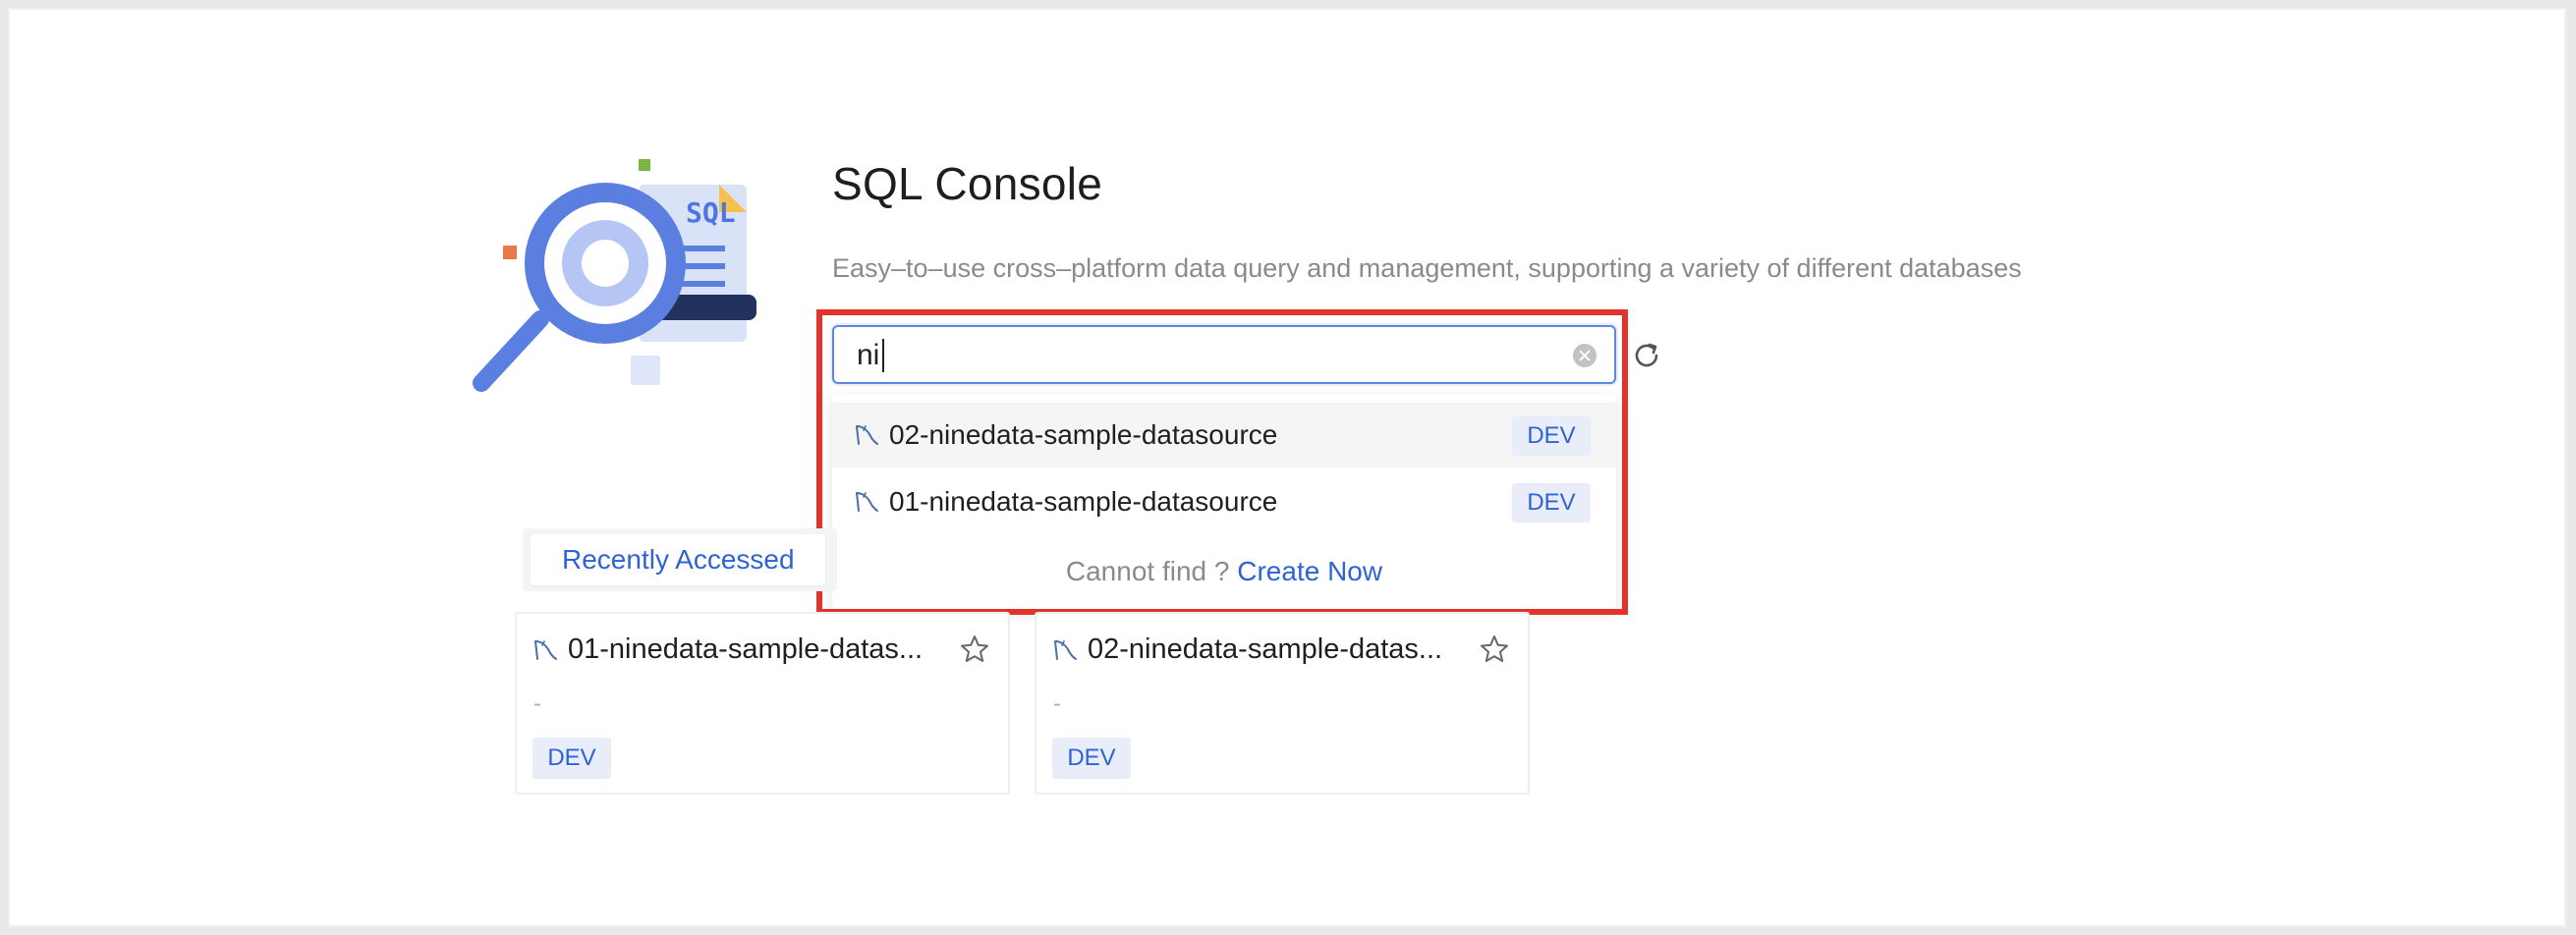  Describe the element at coordinates (1282, 703) in the screenshot. I see `datasource-card: 02-ninedata-sample-datas... - DEV` at that location.